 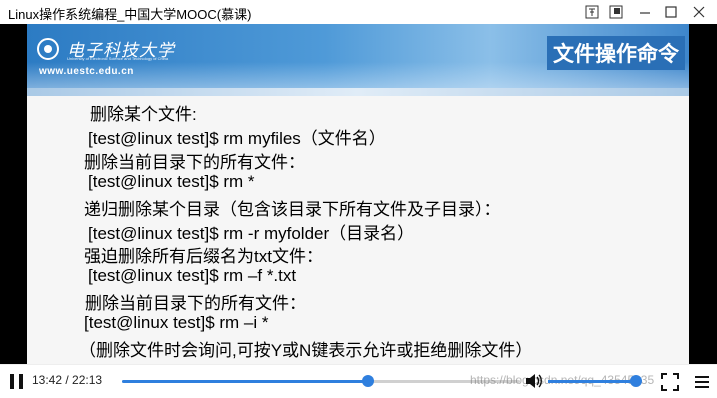 What do you see at coordinates (176, 322) in the screenshot?
I see `slide-line: [test@linux test]$ rm –i *` at bounding box center [176, 322].